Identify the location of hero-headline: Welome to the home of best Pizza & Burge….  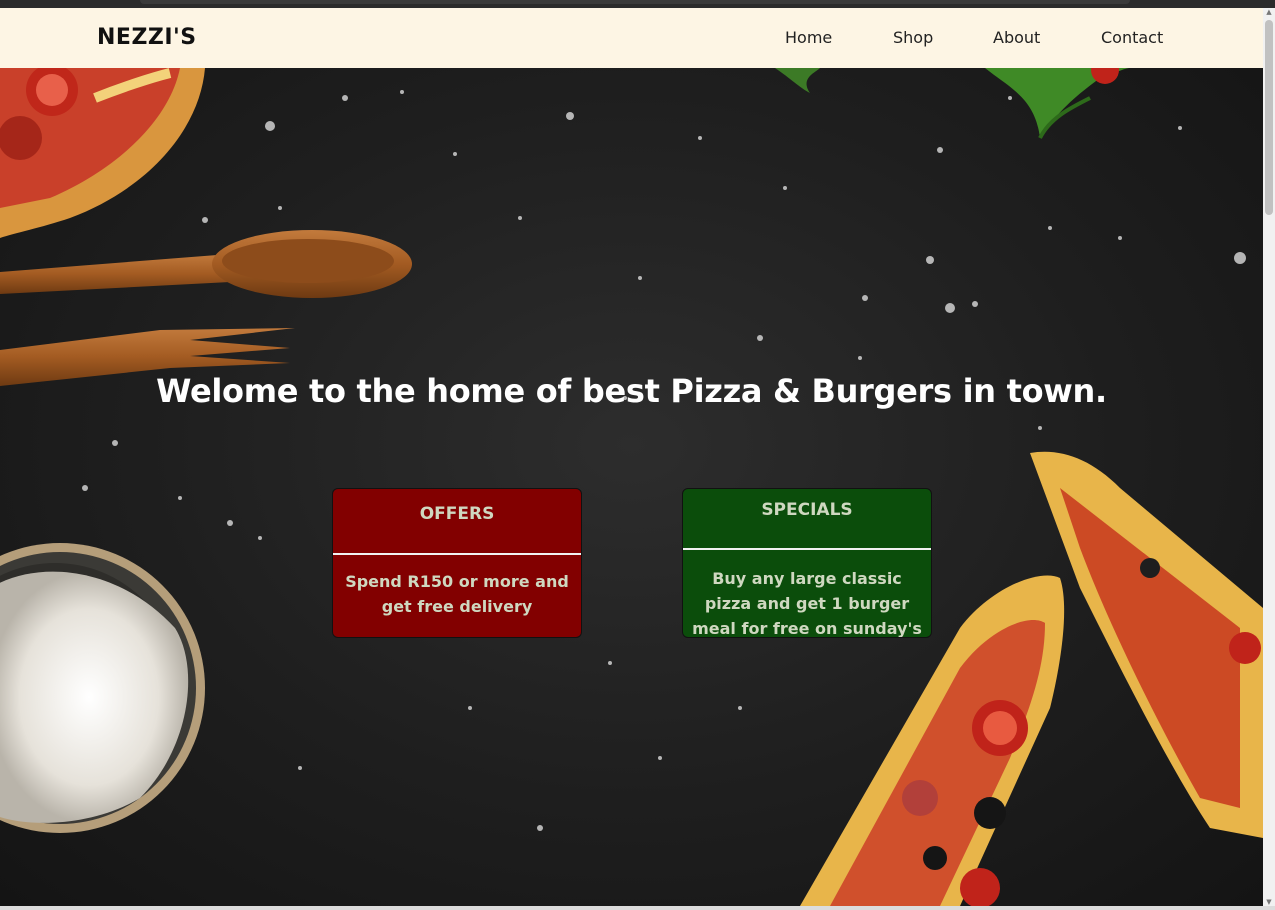
(631, 391).